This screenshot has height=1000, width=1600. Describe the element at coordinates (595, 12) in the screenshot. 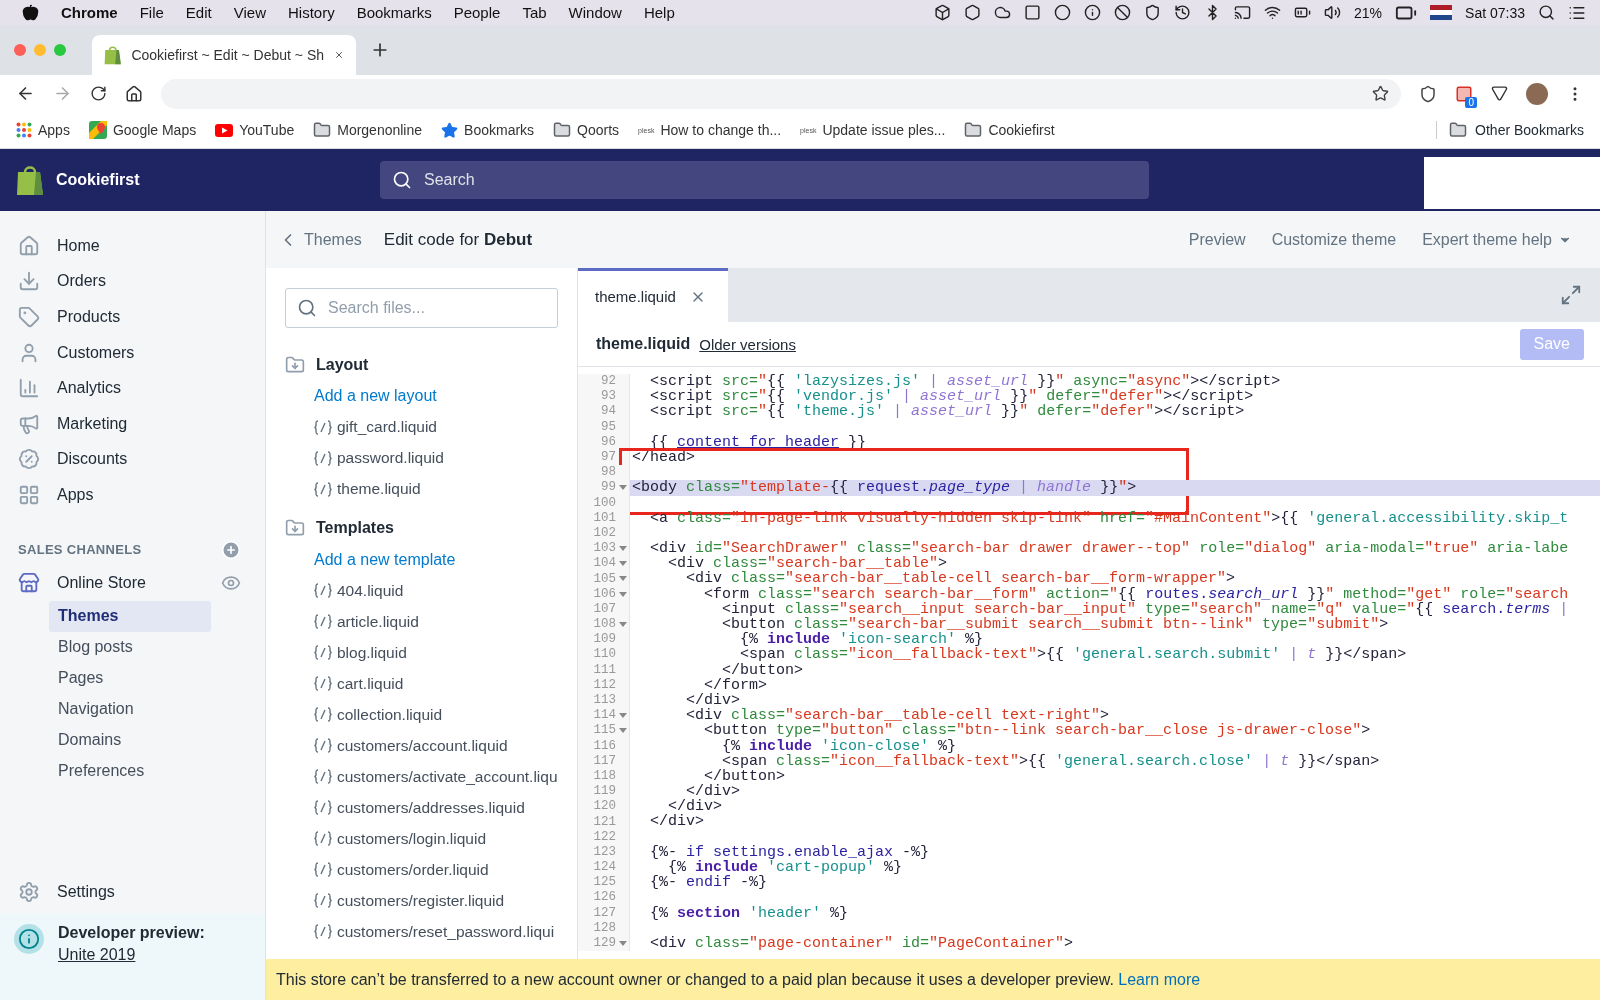

I see `menu-item: Window` at that location.